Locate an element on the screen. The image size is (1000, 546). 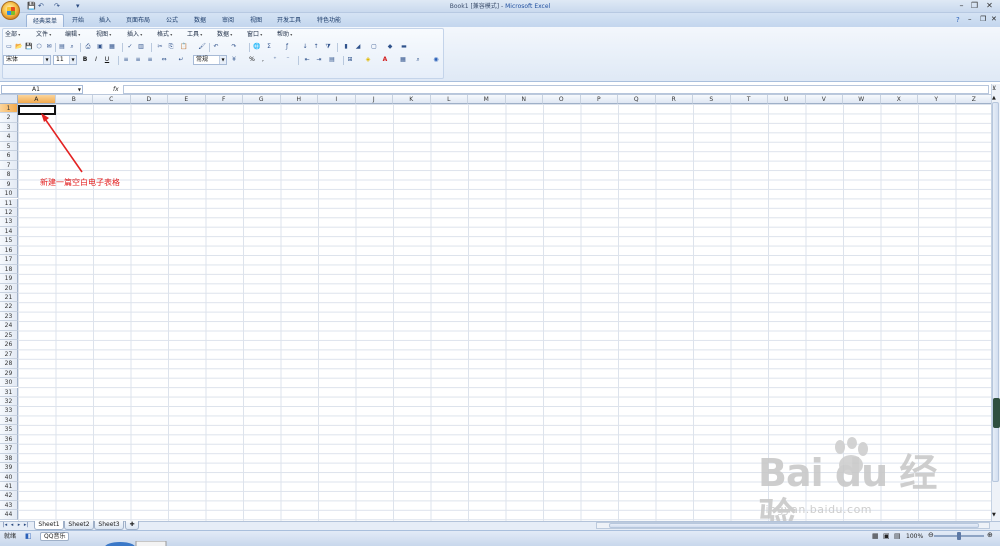
help-icon: ◉ is located at coordinates (436, 60).